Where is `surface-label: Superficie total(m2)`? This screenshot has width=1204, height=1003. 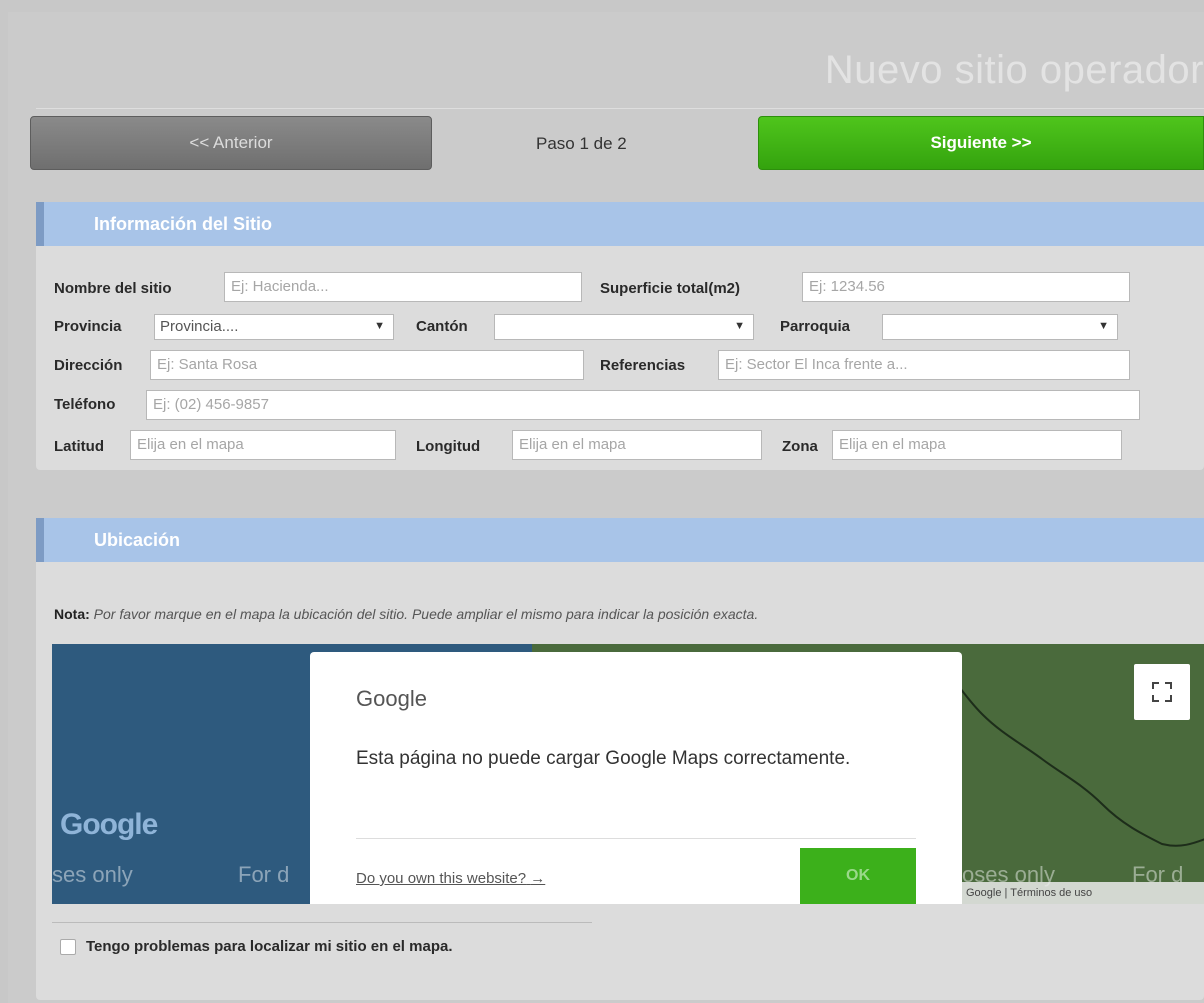
surface-label: Superficie total(m2) is located at coordinates (670, 288).